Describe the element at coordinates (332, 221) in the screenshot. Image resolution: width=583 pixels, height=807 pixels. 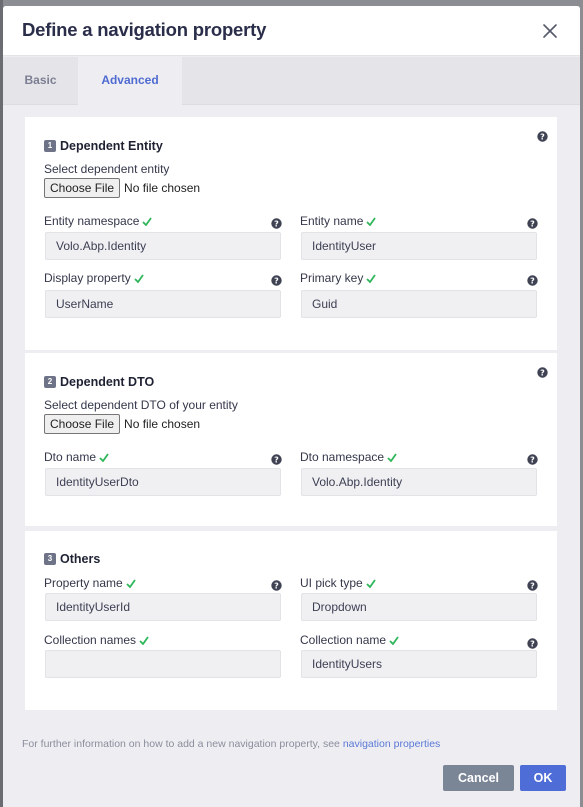
I see `label-text: Entity name` at that location.